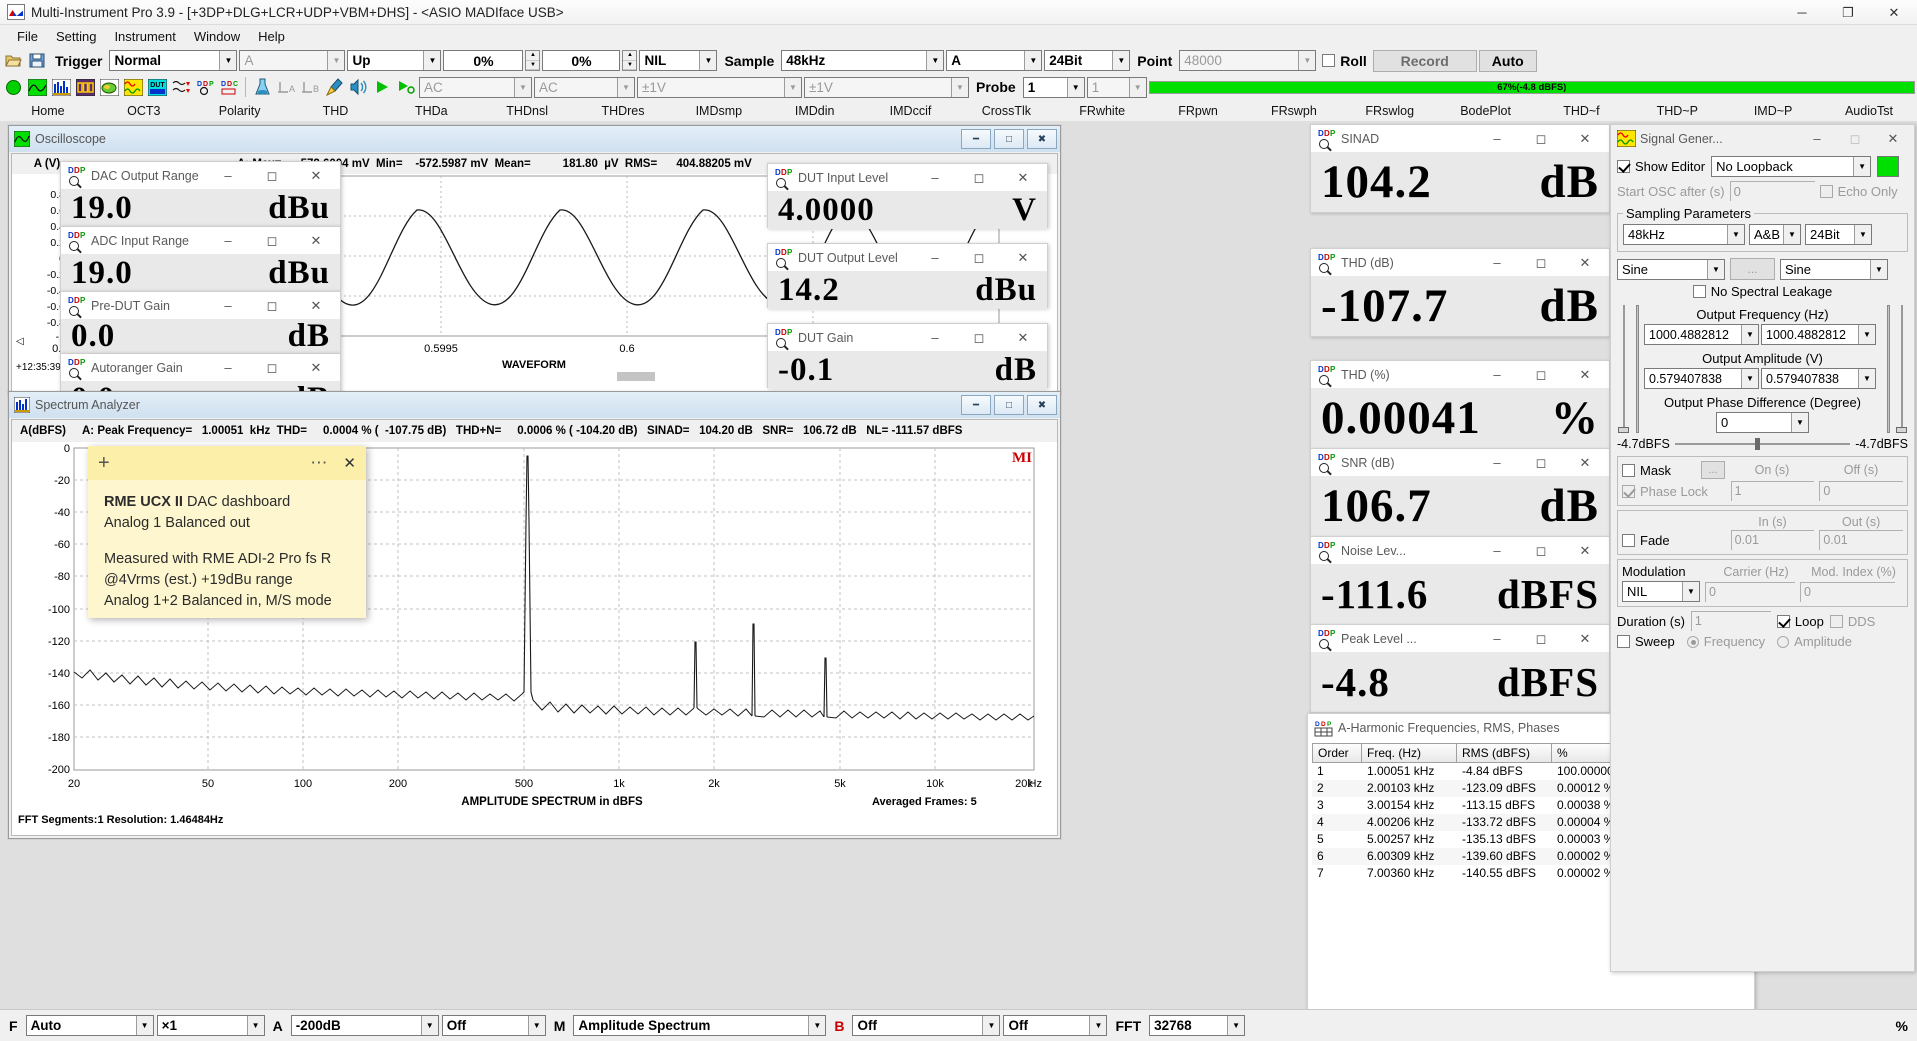 The width and height of the screenshot is (1917, 1041). I want to click on generator-bits-select: 24Bit ▼, so click(1838, 234).